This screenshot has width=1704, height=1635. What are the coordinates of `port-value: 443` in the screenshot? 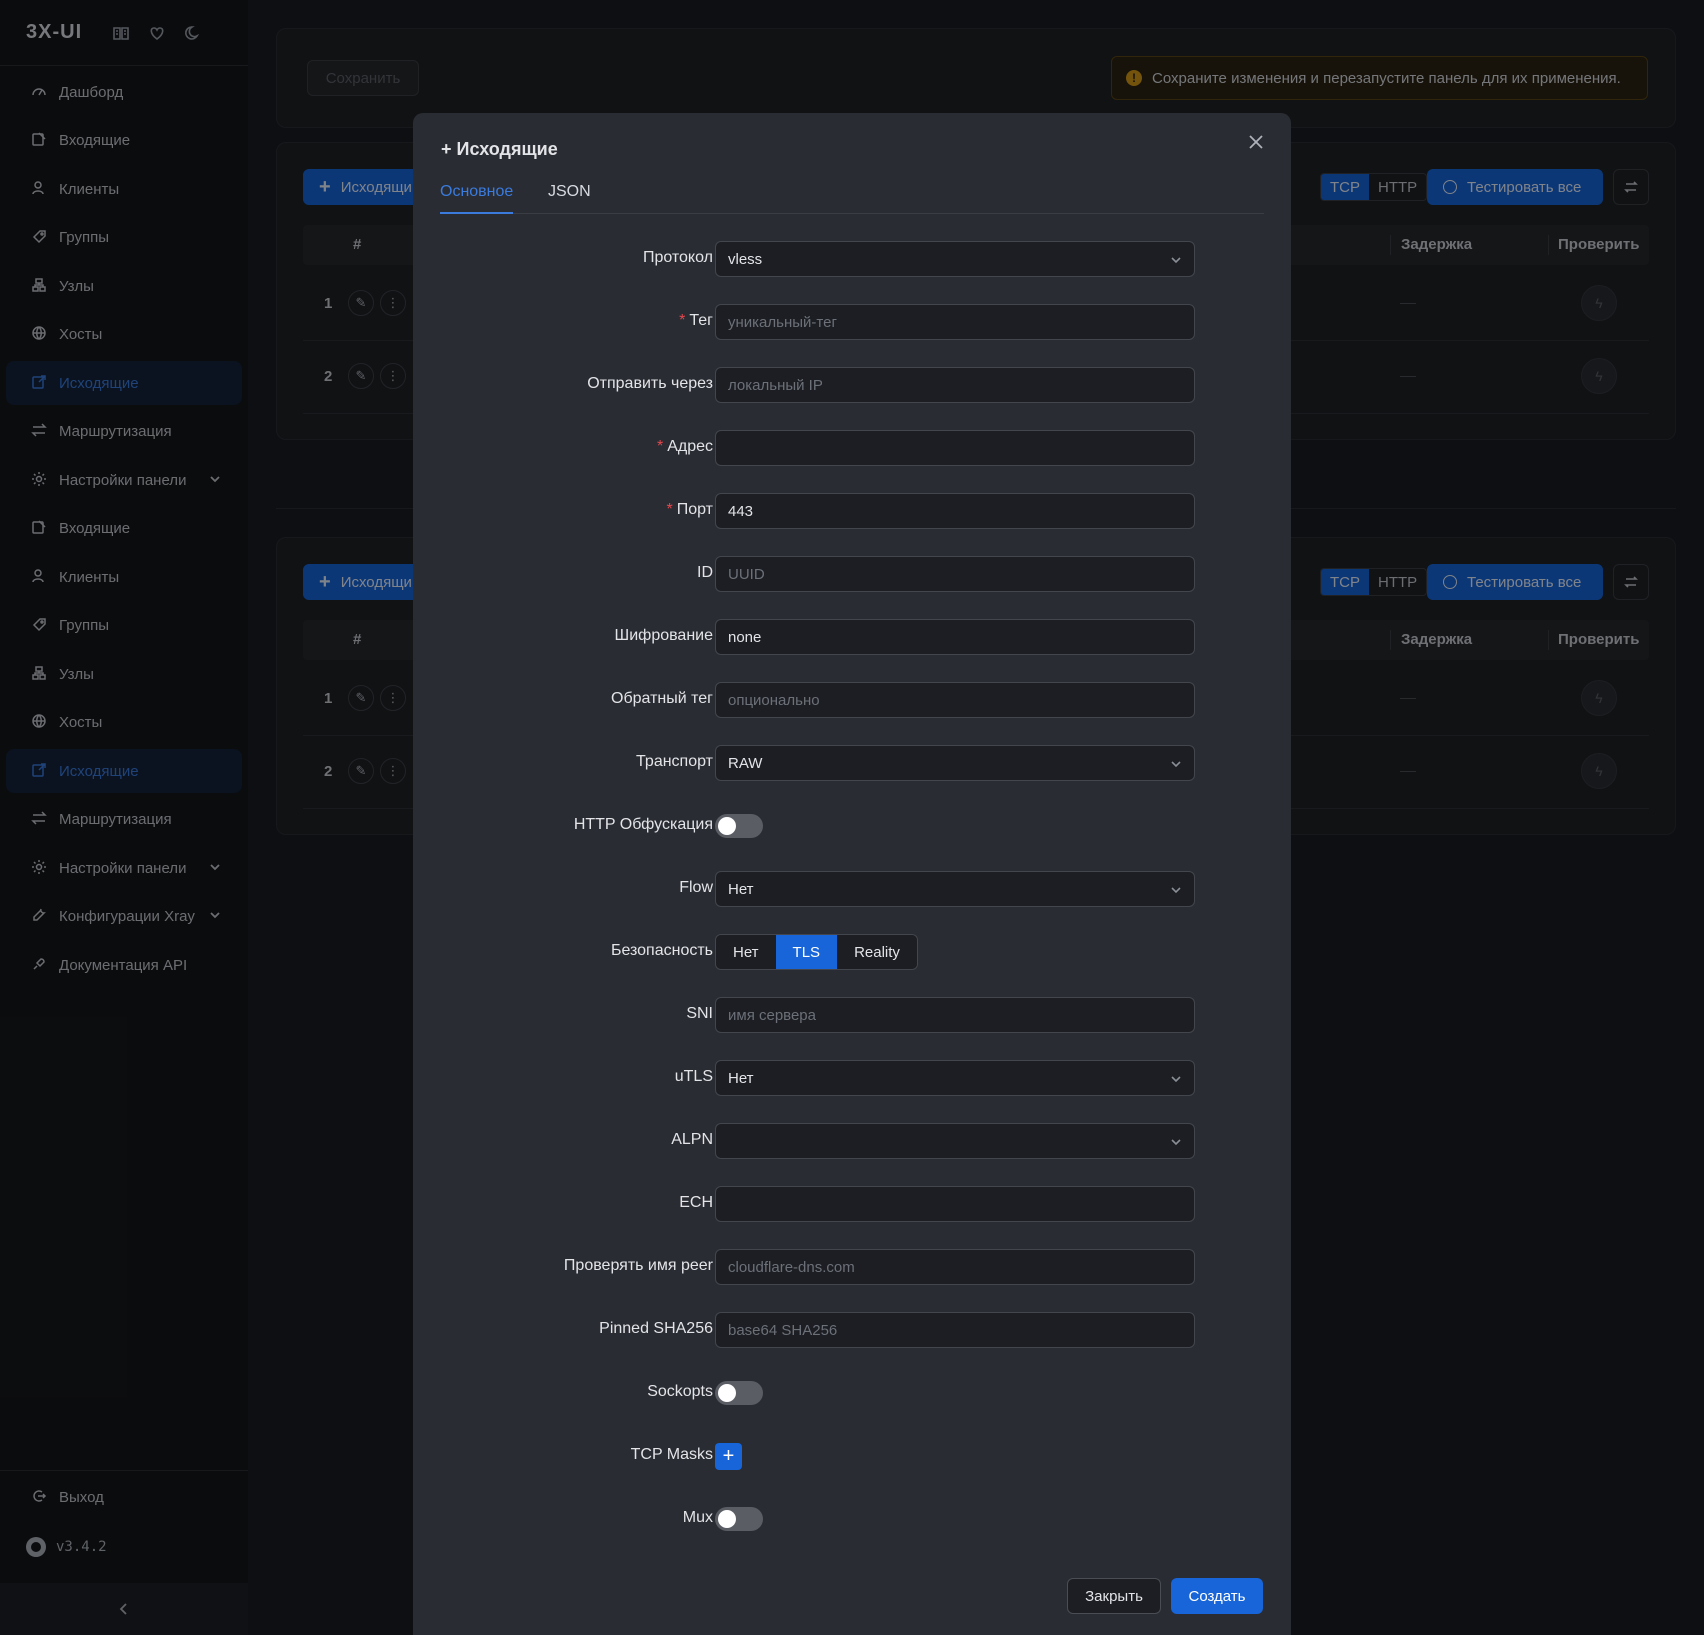 It's located at (741, 511).